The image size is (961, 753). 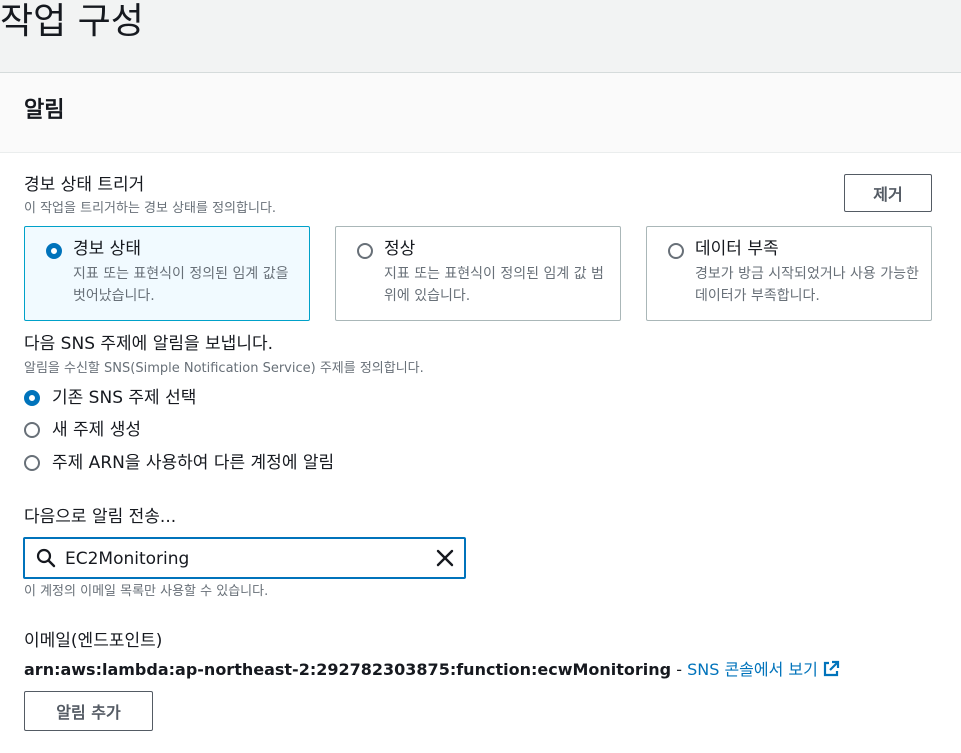 What do you see at coordinates (32, 430) in the screenshot?
I see `radio-new-topic` at bounding box center [32, 430].